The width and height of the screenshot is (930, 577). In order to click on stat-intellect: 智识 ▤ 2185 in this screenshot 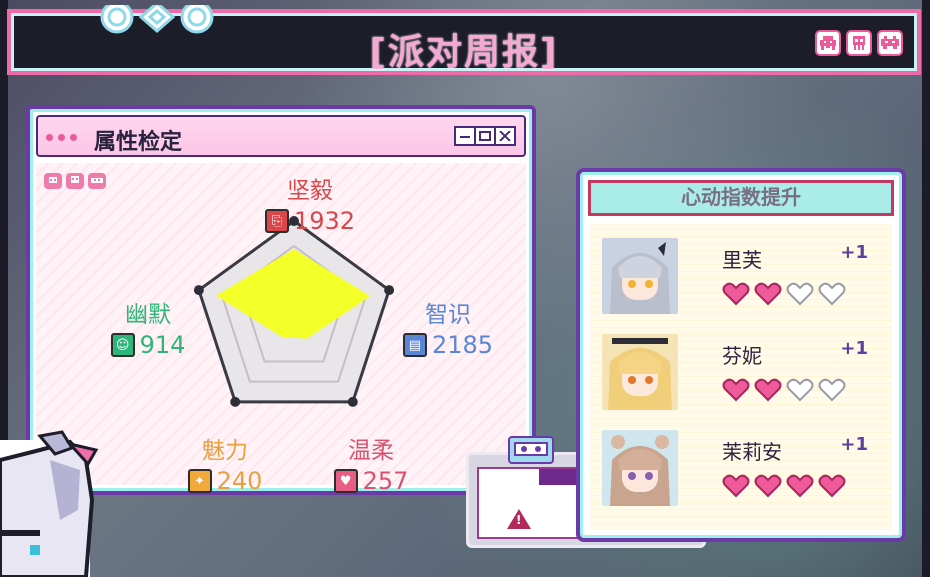, I will do `click(448, 327)`.